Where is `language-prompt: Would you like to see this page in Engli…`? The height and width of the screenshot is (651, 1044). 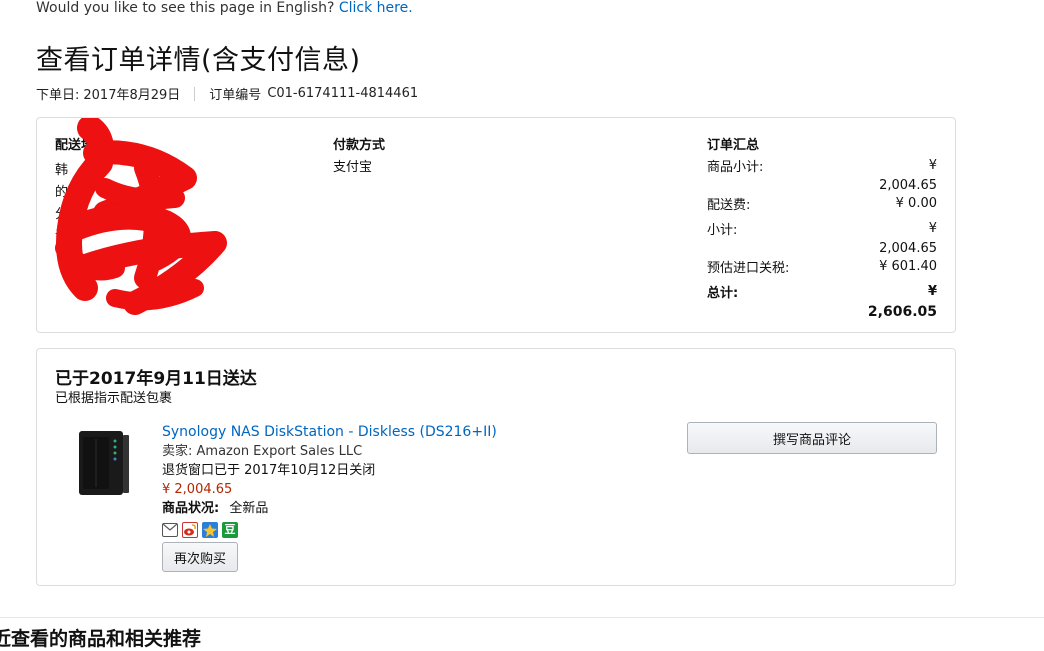
language-prompt: Would you like to see this page in Engli… is located at coordinates (224, 8).